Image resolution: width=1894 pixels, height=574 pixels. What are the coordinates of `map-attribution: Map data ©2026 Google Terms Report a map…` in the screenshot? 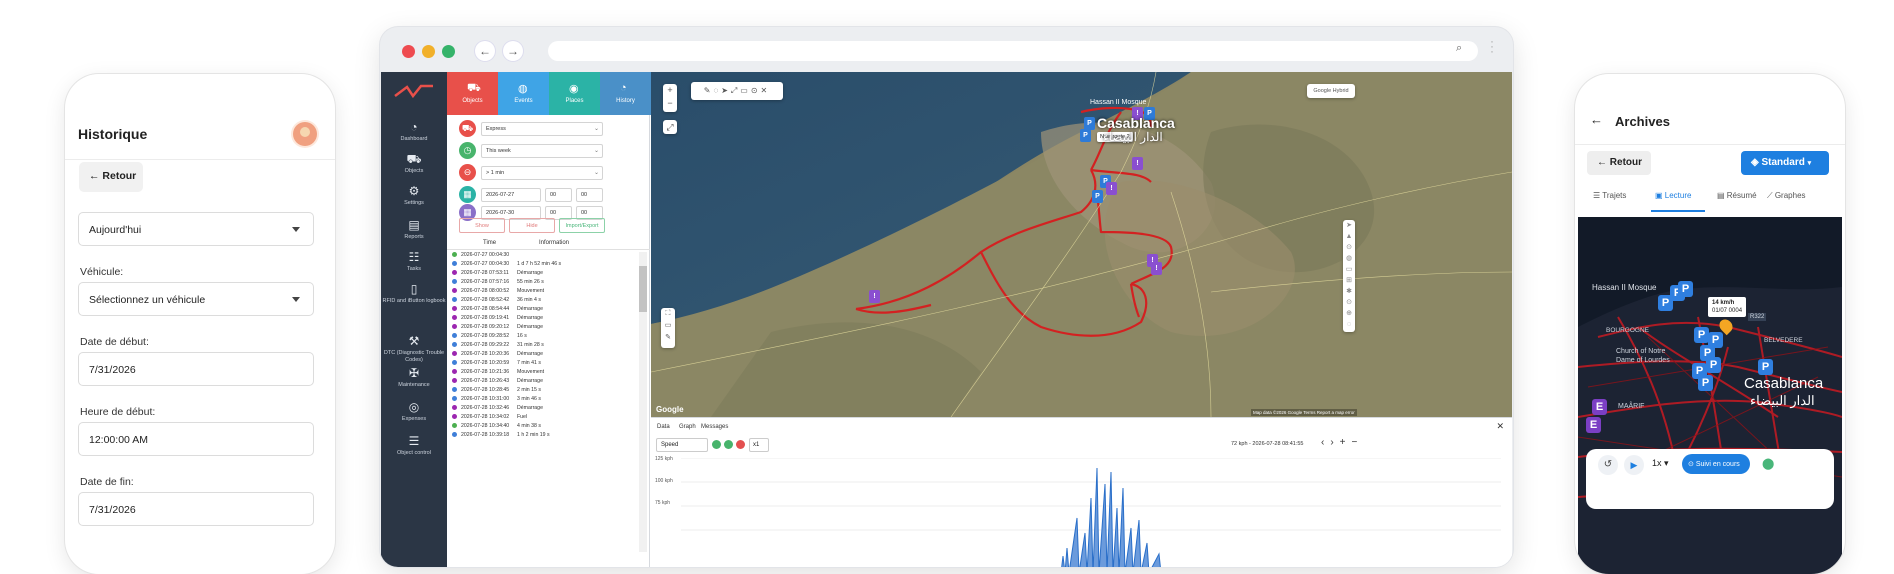 It's located at (1304, 412).